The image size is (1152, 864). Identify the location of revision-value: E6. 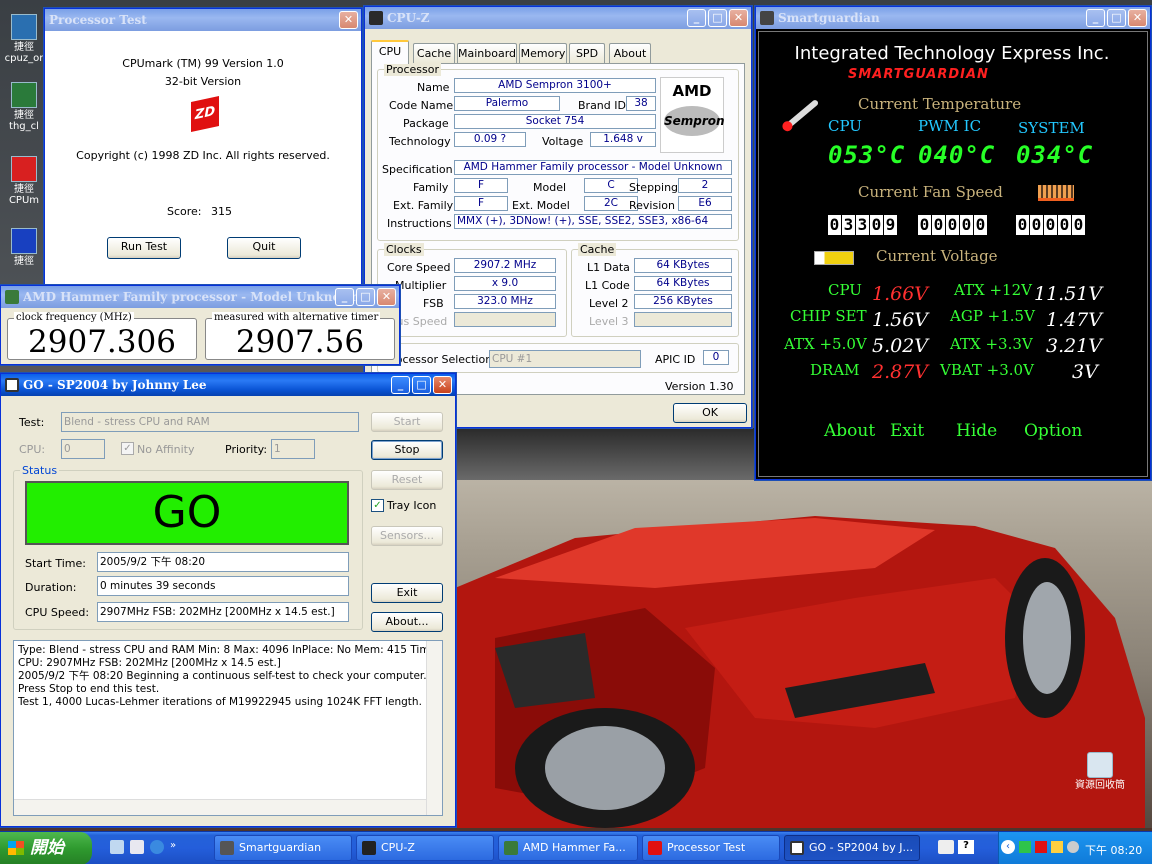
(705, 203).